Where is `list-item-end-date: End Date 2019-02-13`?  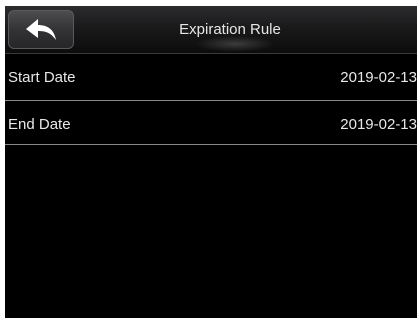
list-item-end-date: End Date 2019-02-13 is located at coordinates (211, 125).